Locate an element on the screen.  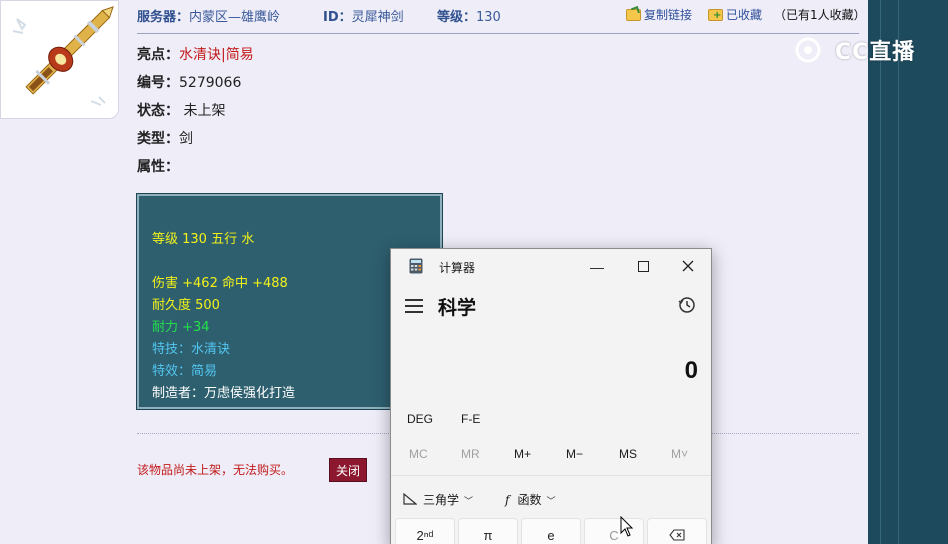
second-key: 2ⁿᵈ is located at coordinates (425, 531).